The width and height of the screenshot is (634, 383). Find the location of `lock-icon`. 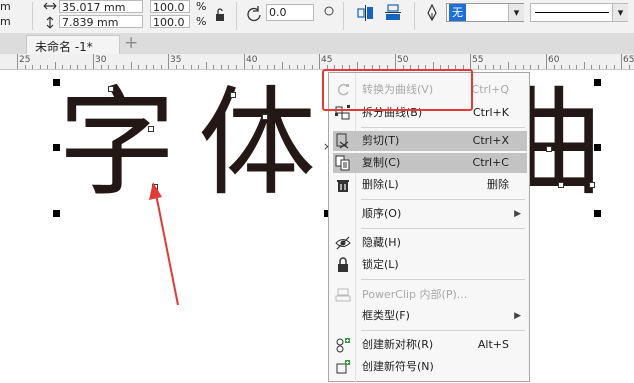

lock-icon is located at coordinates (343, 264).